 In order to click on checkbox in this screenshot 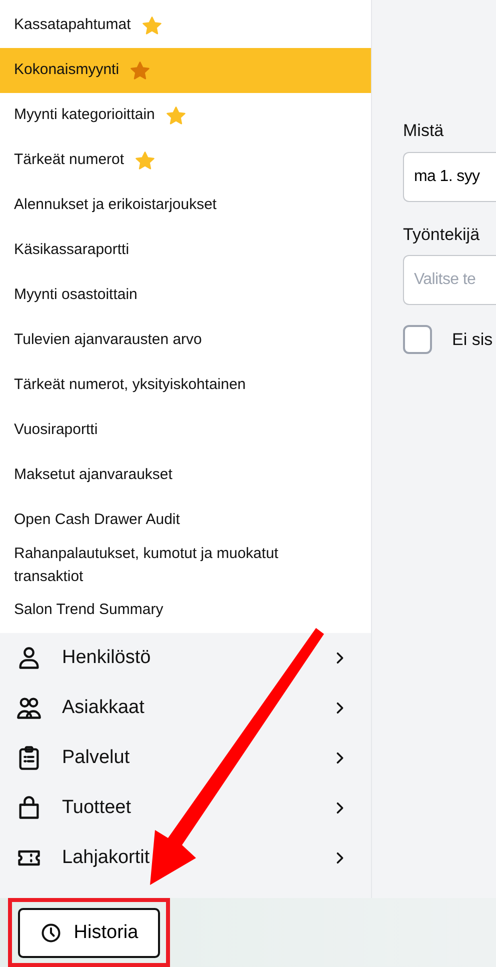, I will do `click(417, 339)`.